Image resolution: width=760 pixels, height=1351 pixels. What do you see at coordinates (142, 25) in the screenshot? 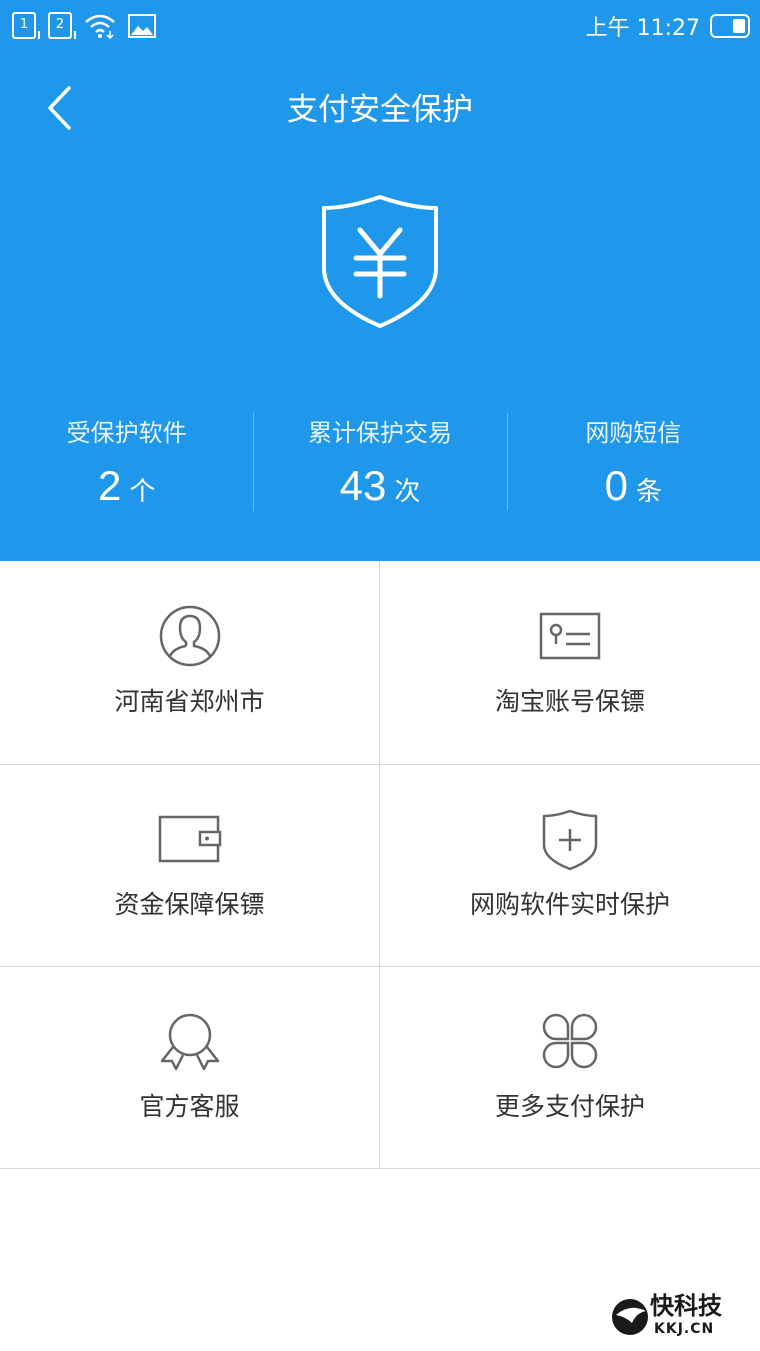
I see `image-icon` at bounding box center [142, 25].